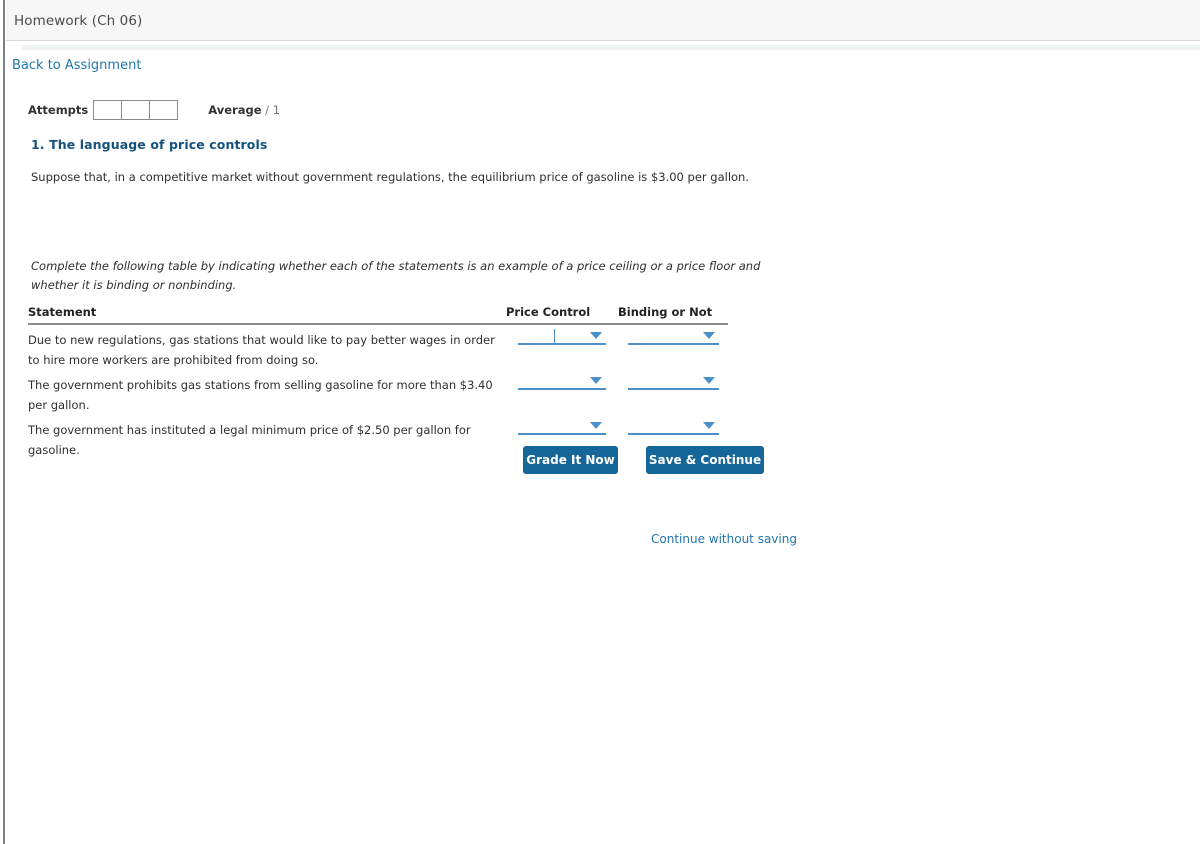  I want to click on page-title: Homework (Ch 06), so click(78, 21).